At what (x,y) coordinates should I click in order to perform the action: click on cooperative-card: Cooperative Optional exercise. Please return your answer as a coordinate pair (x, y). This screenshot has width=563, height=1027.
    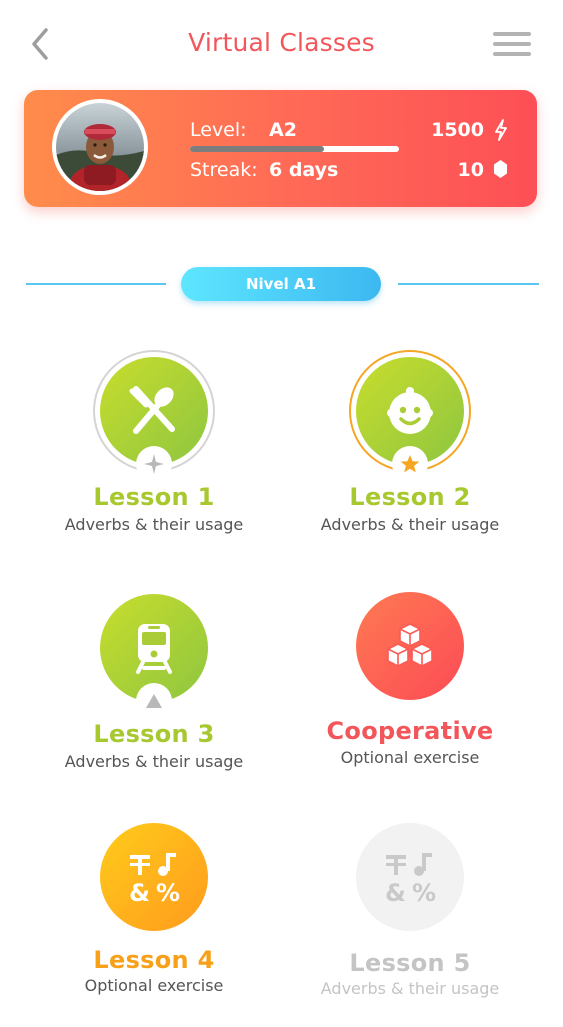
    Looking at the image, I should click on (410, 680).